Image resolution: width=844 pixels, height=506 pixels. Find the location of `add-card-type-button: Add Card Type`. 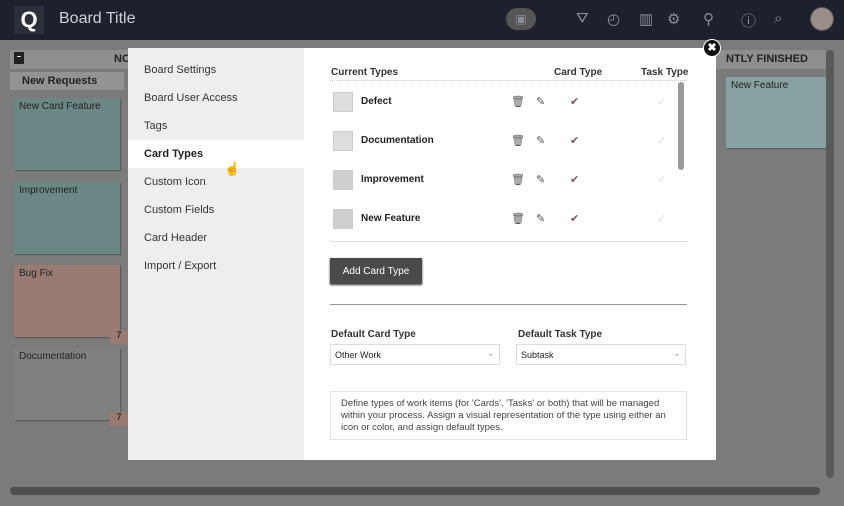

add-card-type-button: Add Card Type is located at coordinates (376, 271).